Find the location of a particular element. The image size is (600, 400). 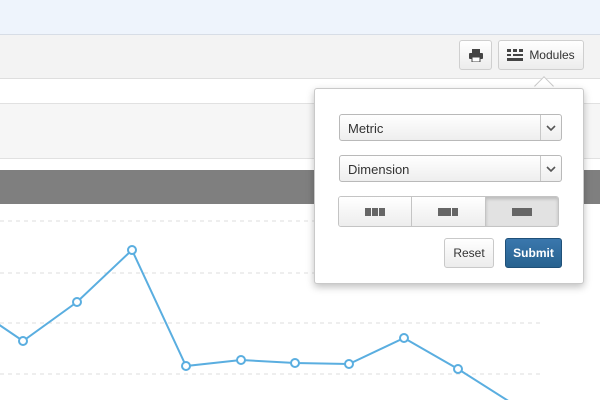

modules-label: Modules is located at coordinates (552, 55).